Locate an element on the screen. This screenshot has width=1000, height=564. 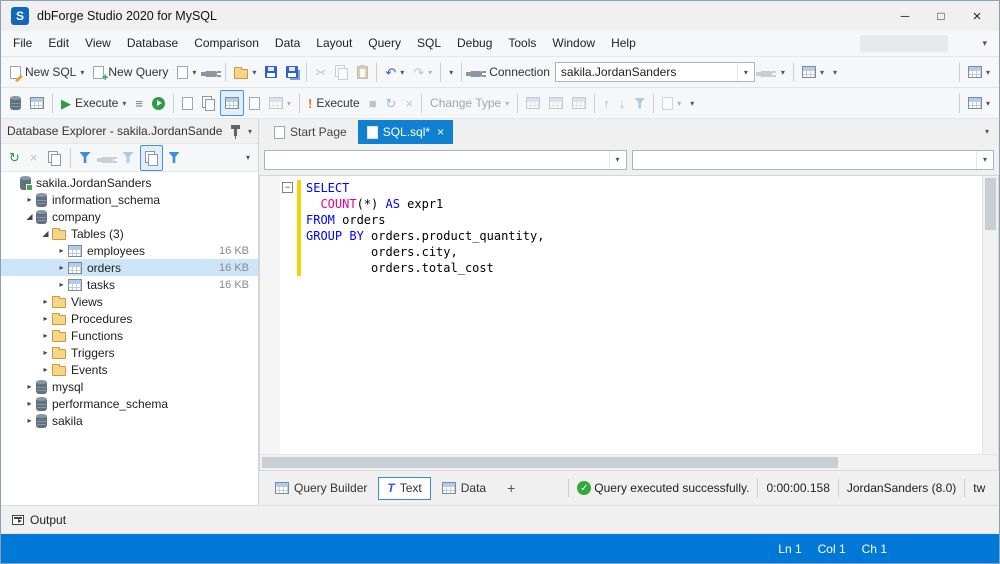
data-tab: Data is located at coordinates (464, 488).